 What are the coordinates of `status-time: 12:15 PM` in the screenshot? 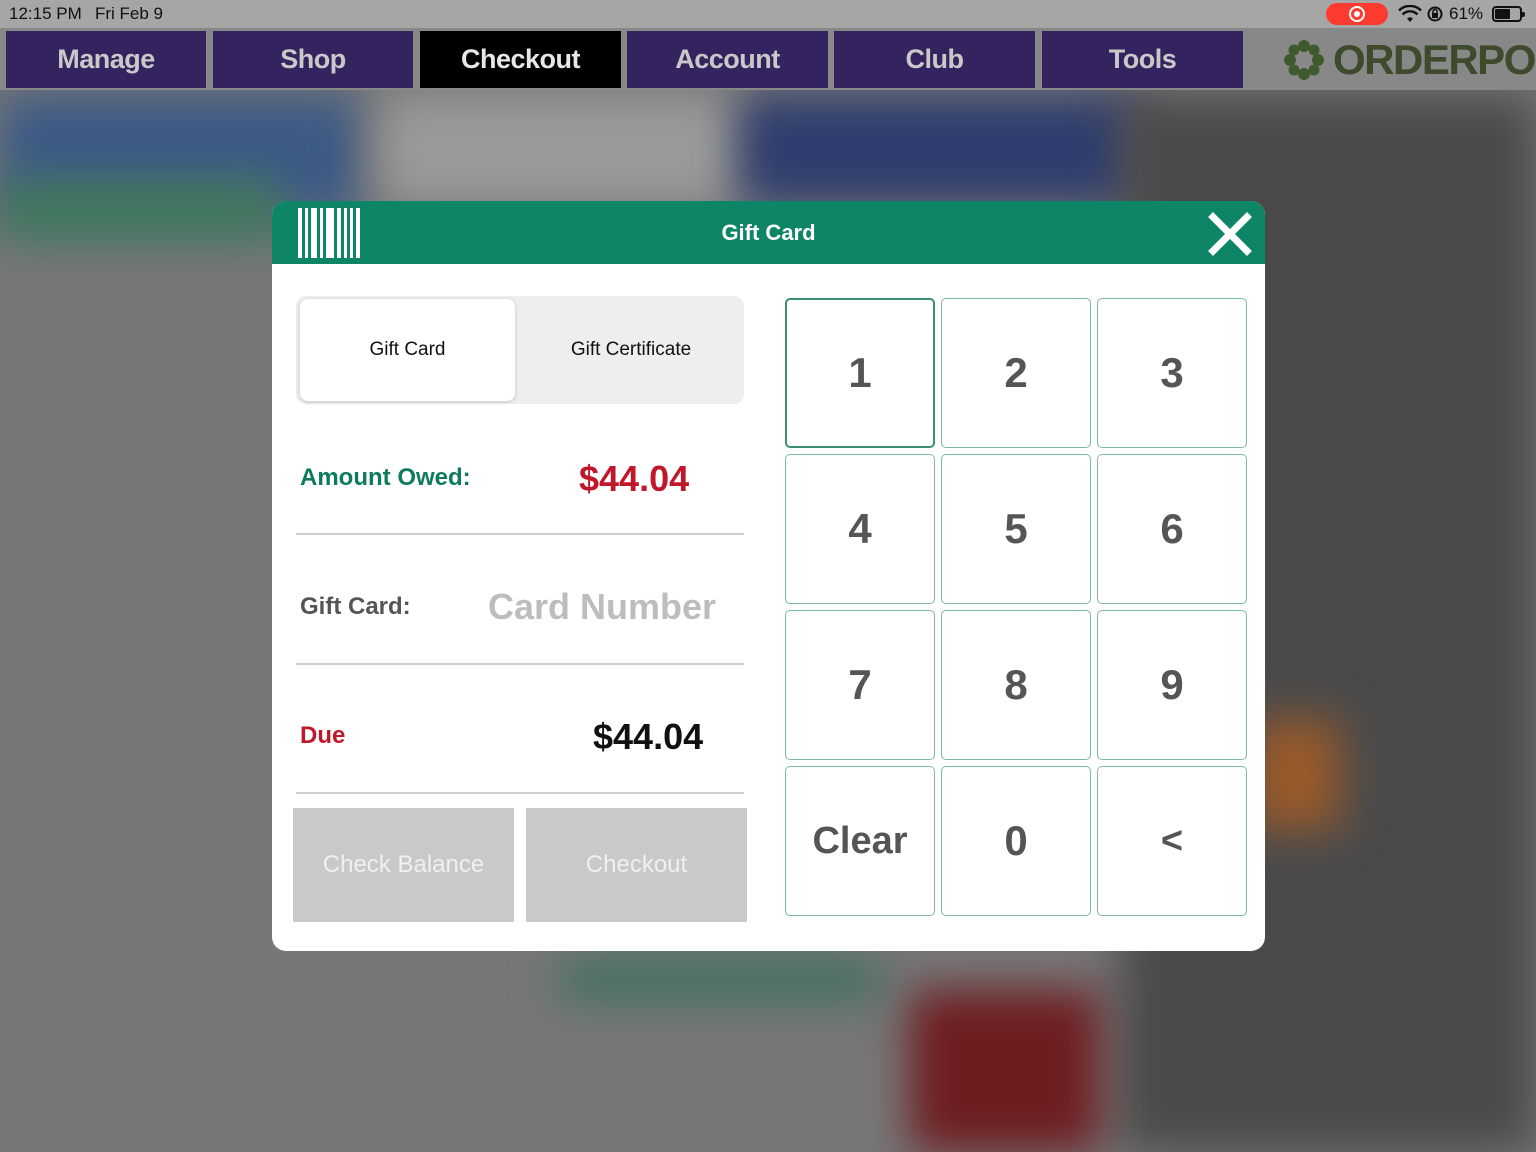 It's located at (45, 13).